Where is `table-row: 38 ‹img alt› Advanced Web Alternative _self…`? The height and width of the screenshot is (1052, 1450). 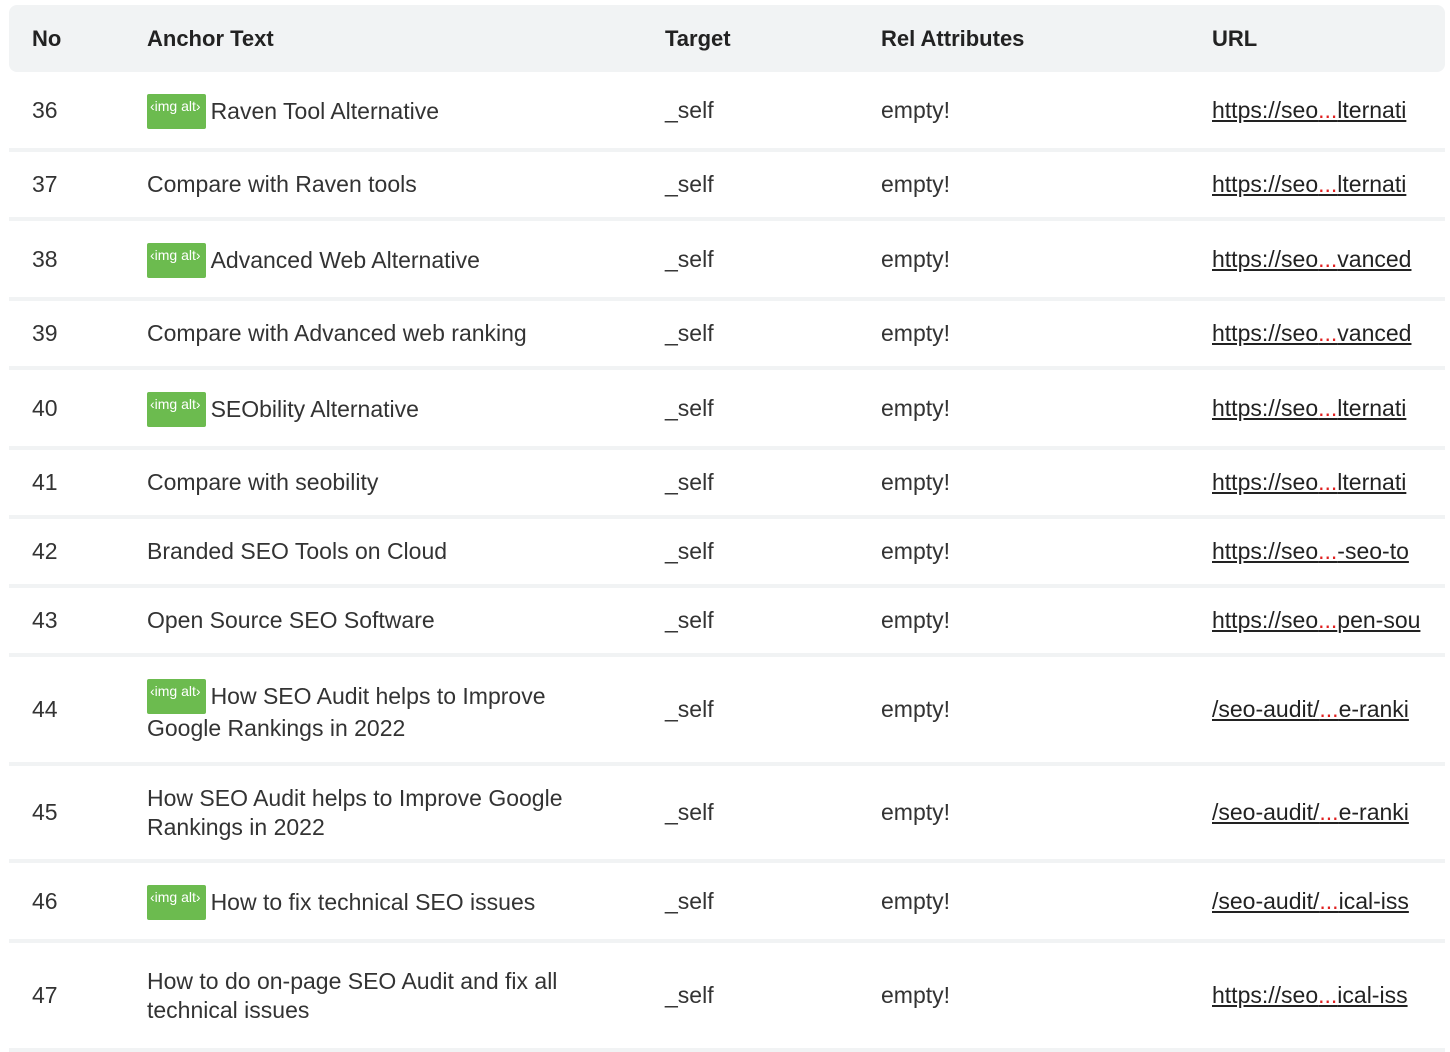 table-row: 38 ‹img alt› Advanced Web Alternative _self… is located at coordinates (727, 261).